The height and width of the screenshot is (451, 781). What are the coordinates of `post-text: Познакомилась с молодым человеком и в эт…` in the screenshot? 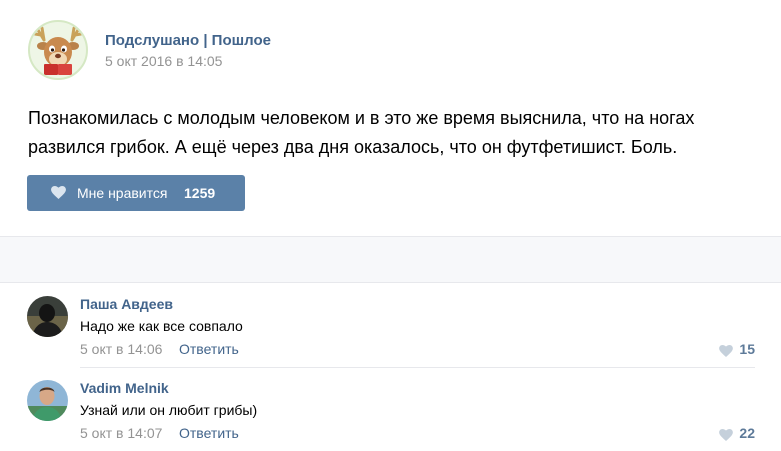 It's located at (361, 132).